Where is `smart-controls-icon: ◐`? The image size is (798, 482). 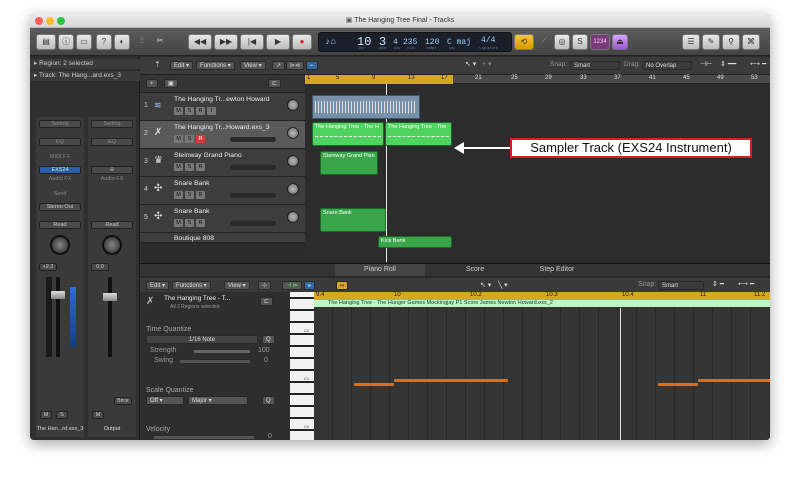
smart-controls-icon: ◐ is located at coordinates (122, 42).